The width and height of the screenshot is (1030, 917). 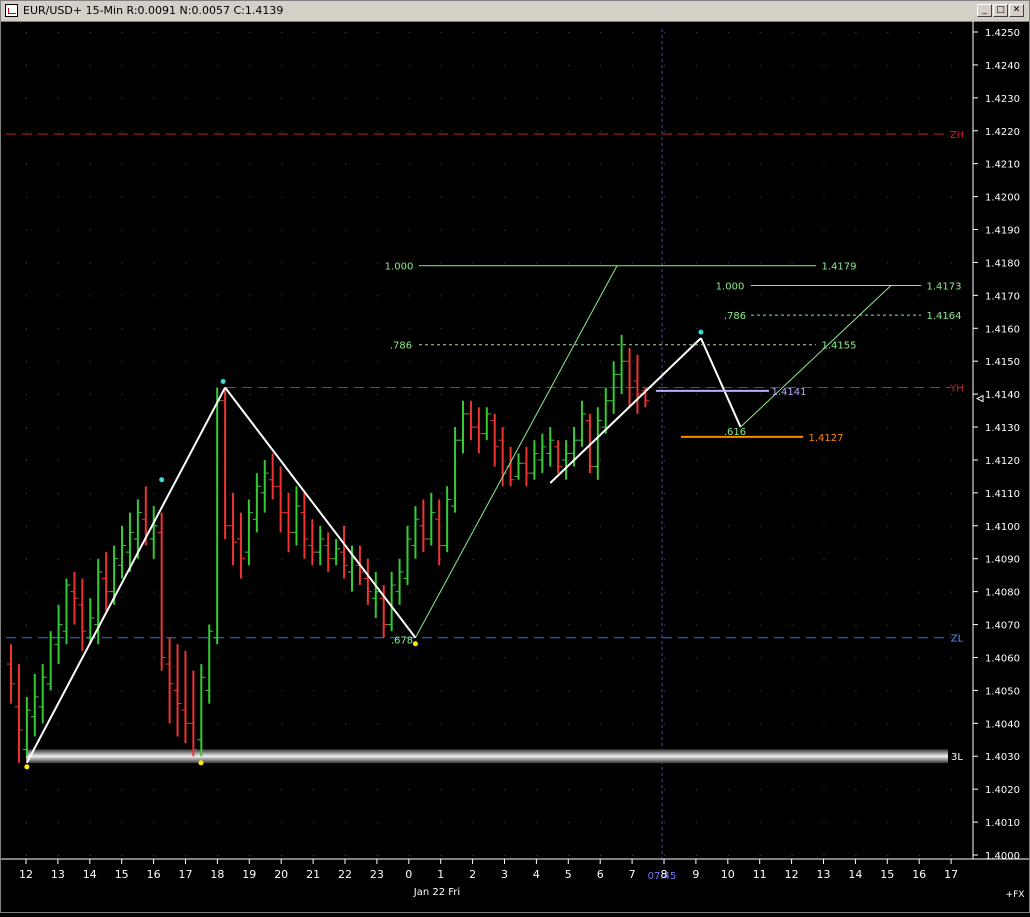 What do you see at coordinates (1002, 494) in the screenshot?
I see `y-tick-label: 1.4110` at bounding box center [1002, 494].